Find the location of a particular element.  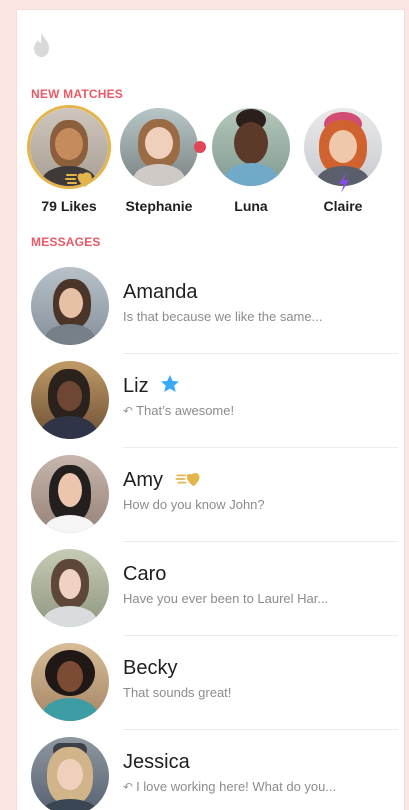

conversation-liz: Liz ↶ That’s awesome! is located at coordinates (214, 399).